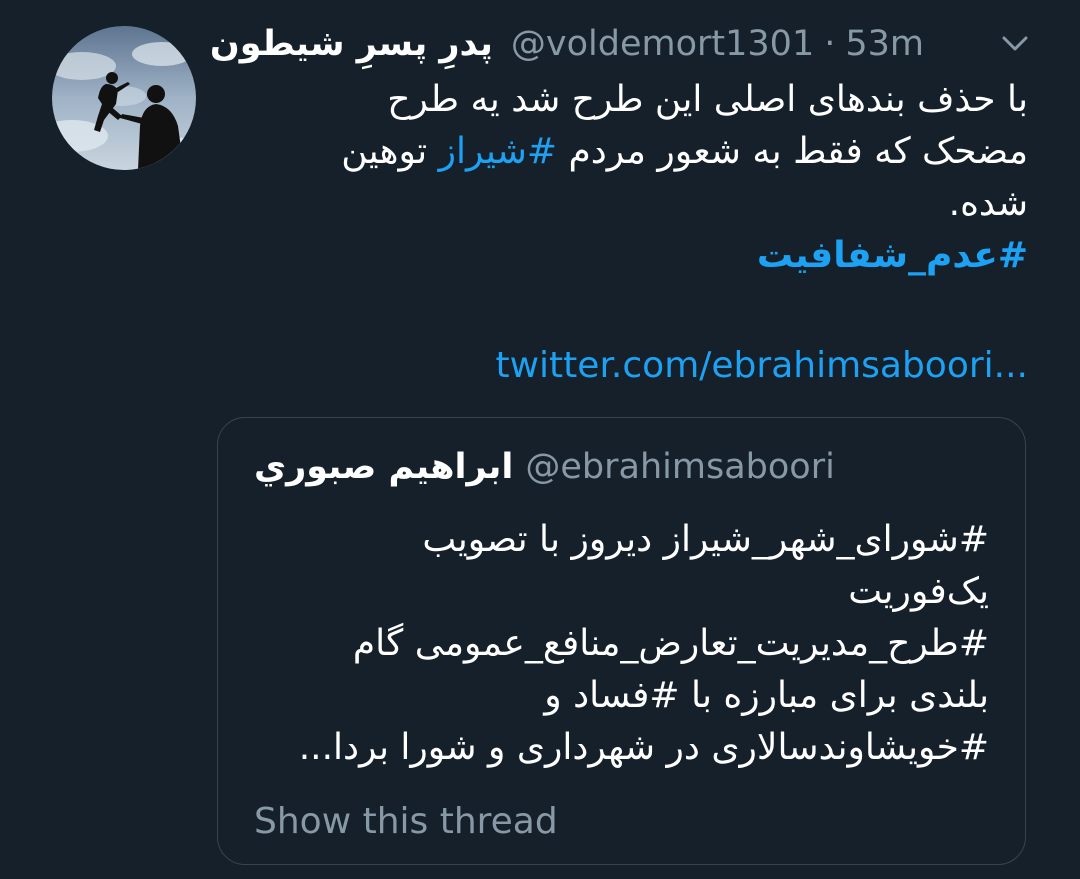 Image resolution: width=1080 pixels, height=879 pixels. I want to click on tweet-text-line: #عدم_شفافیت, so click(648, 256).